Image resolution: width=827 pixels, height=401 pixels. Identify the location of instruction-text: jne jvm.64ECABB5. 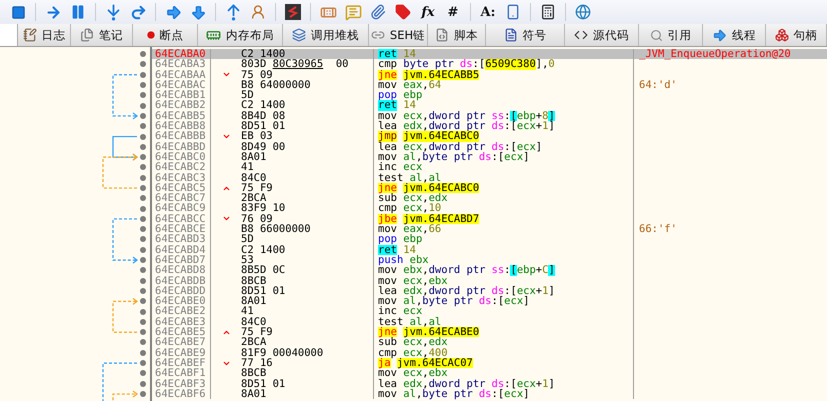
(503, 75).